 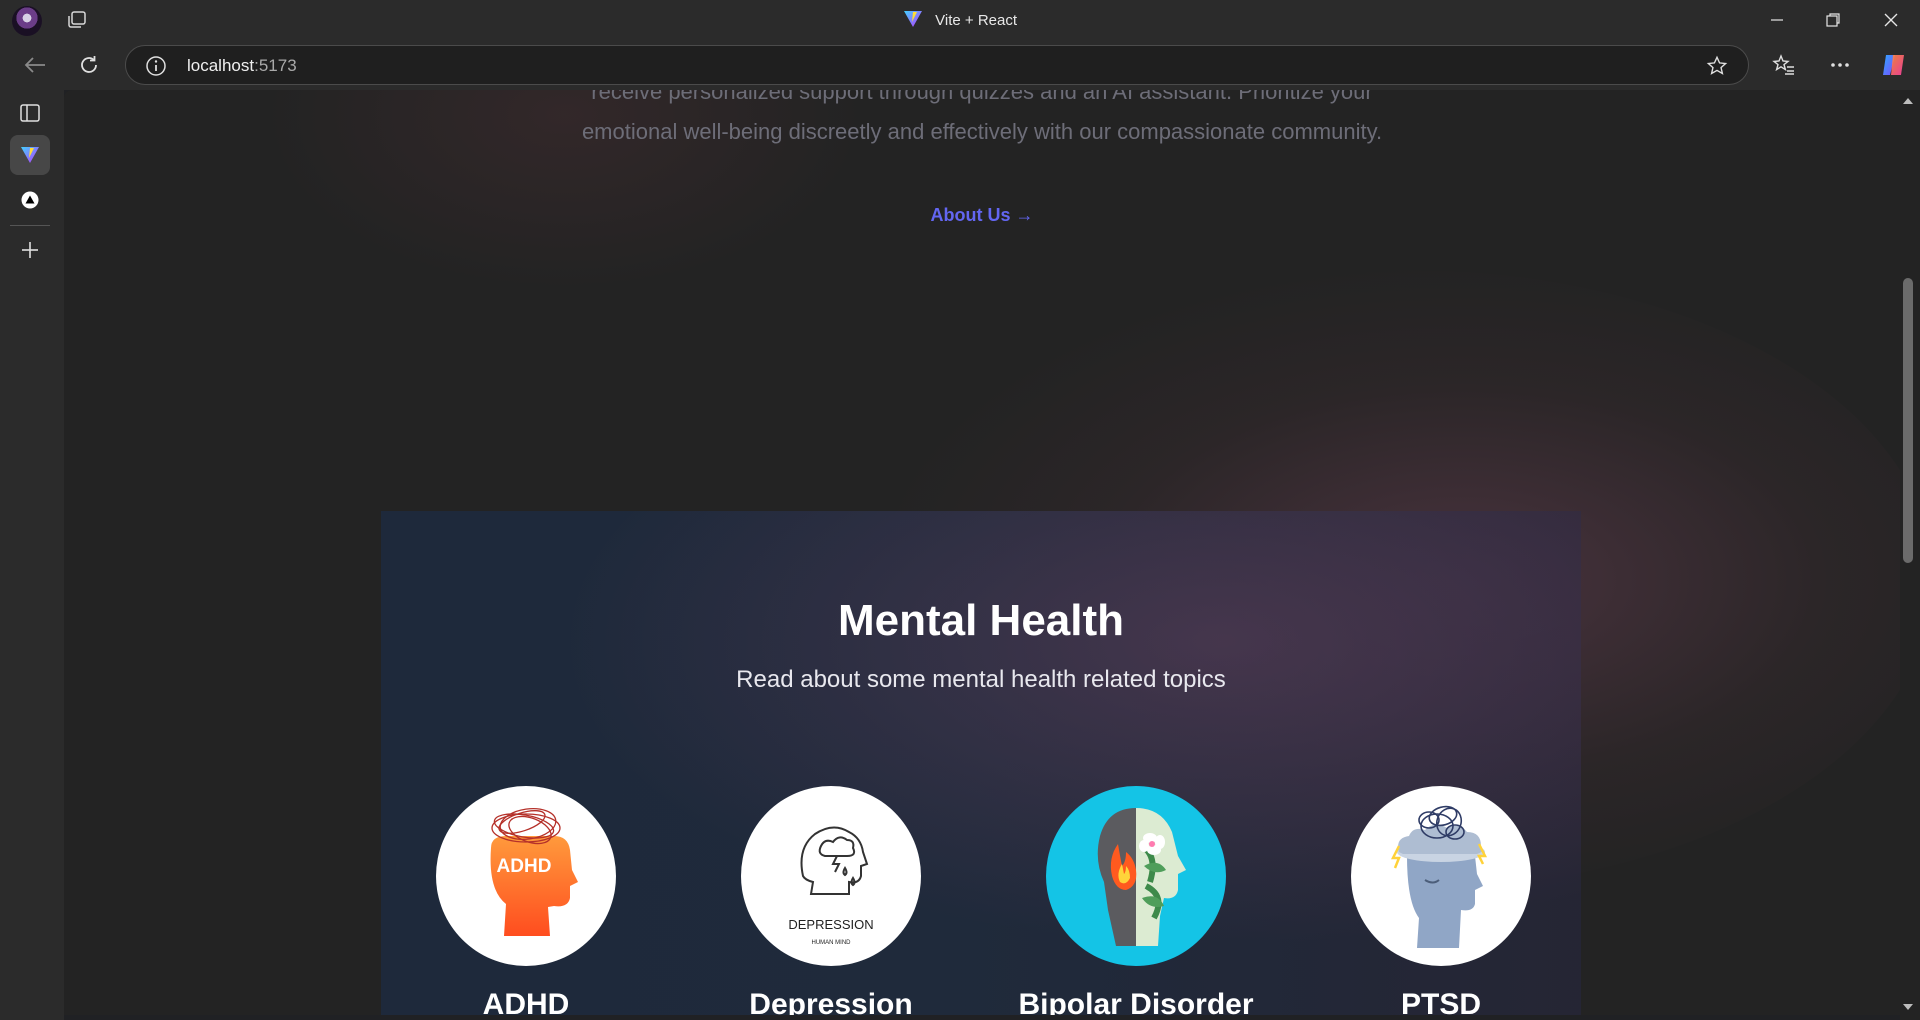 I want to click on url-text: localhost:5173, so click(x=242, y=66).